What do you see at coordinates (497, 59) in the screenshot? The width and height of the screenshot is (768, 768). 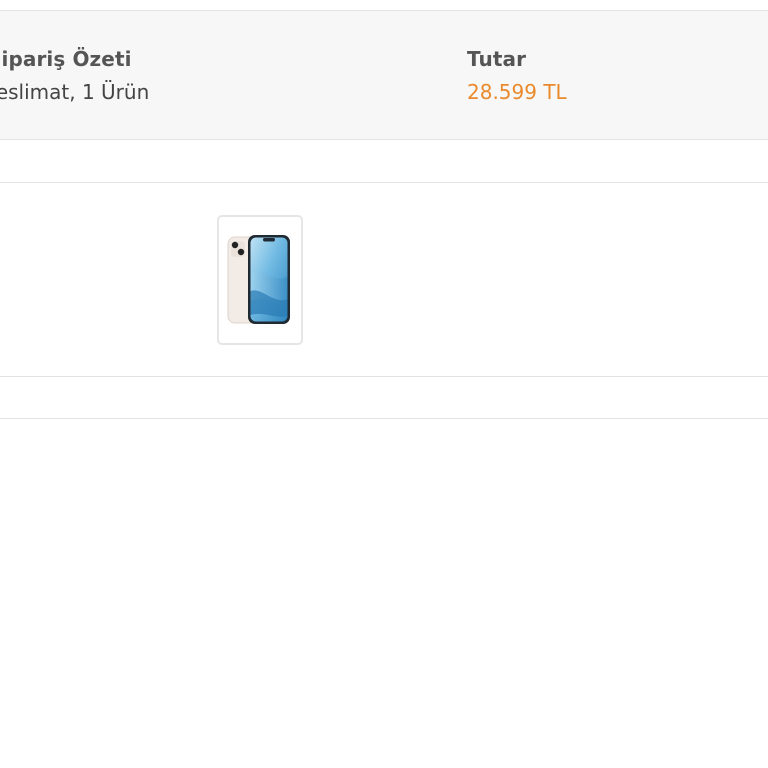 I see `amount-label: Tutar` at bounding box center [497, 59].